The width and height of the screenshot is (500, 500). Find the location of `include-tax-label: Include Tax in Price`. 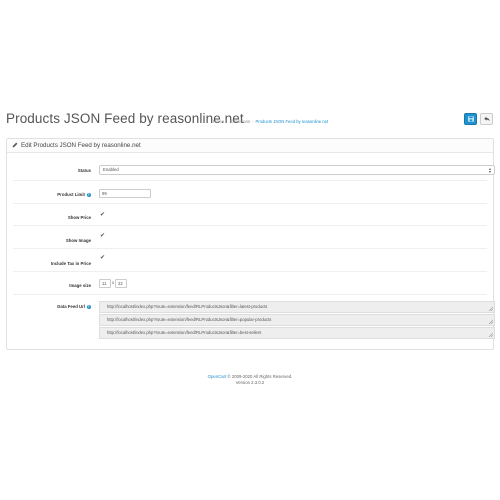

include-tax-label: Include Tax in Price is located at coordinates (70, 263).